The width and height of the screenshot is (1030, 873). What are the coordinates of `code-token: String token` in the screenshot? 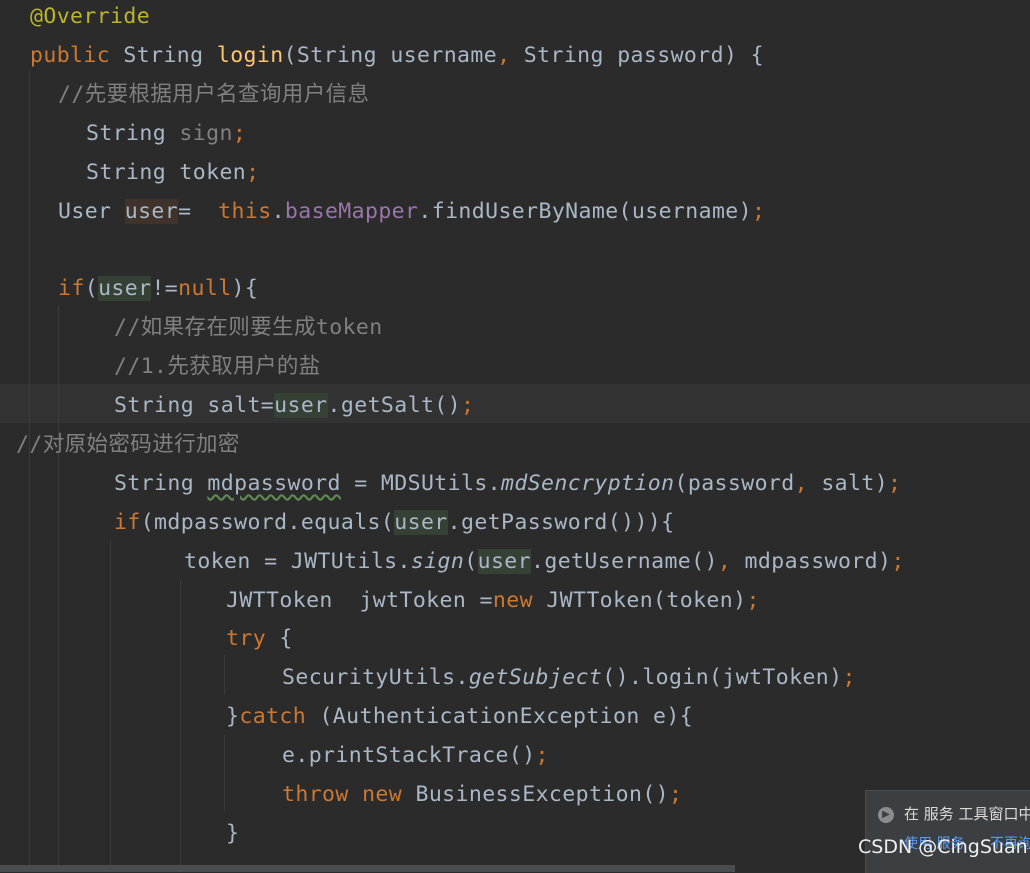 It's located at (166, 172).